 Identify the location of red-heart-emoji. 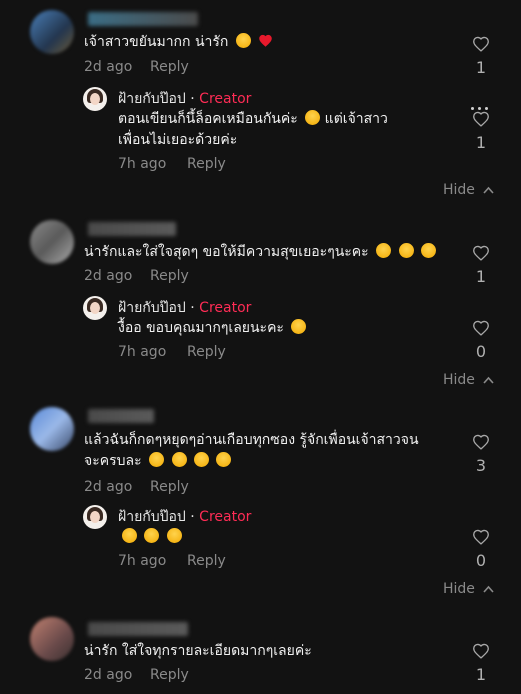
(266, 40).